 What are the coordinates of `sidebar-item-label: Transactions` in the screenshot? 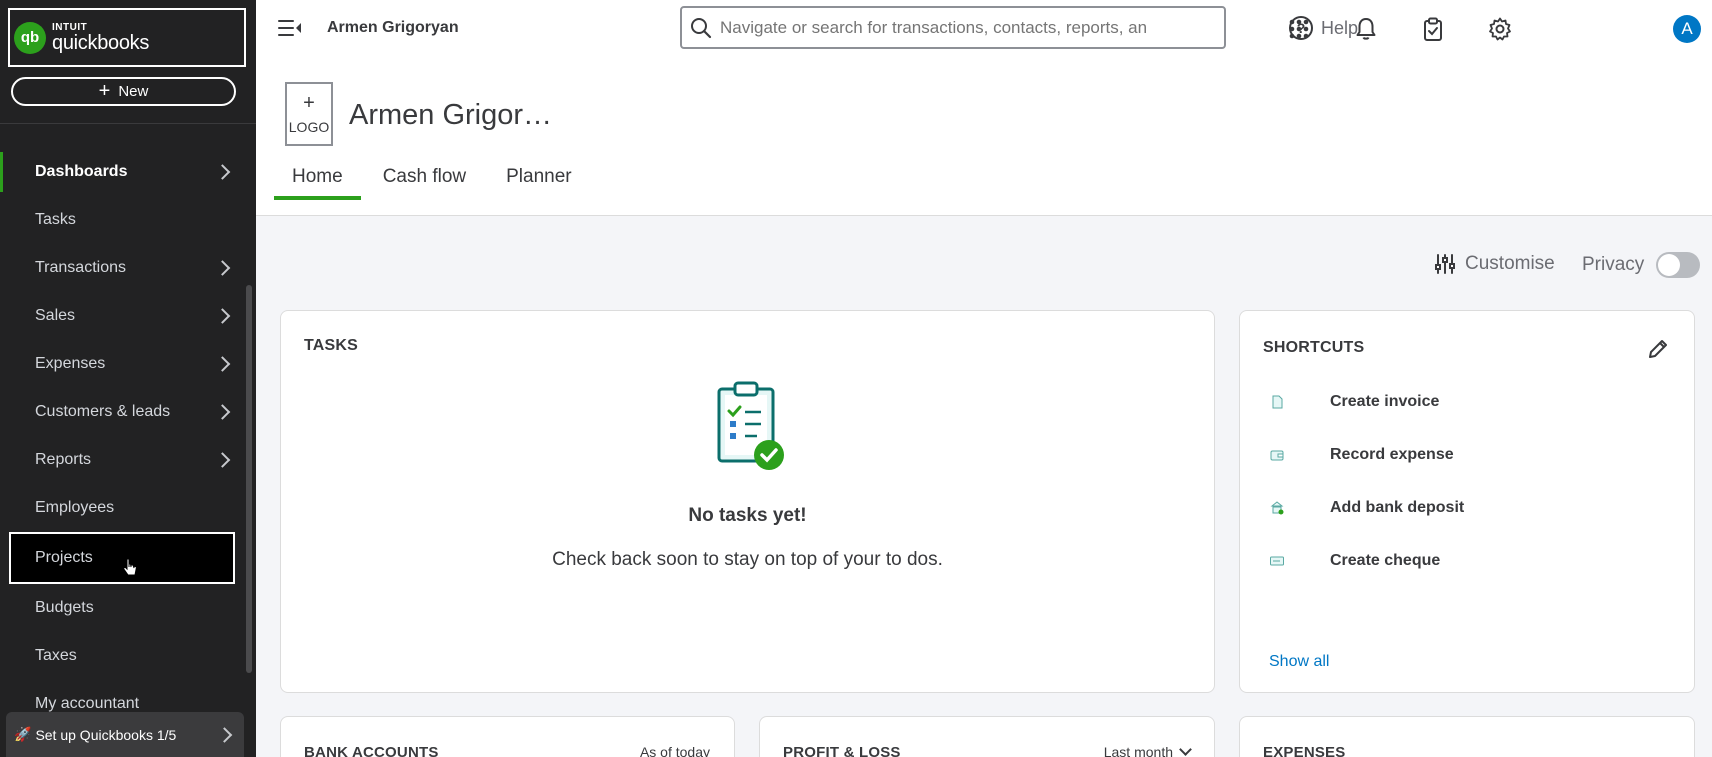 It's located at (80, 267).